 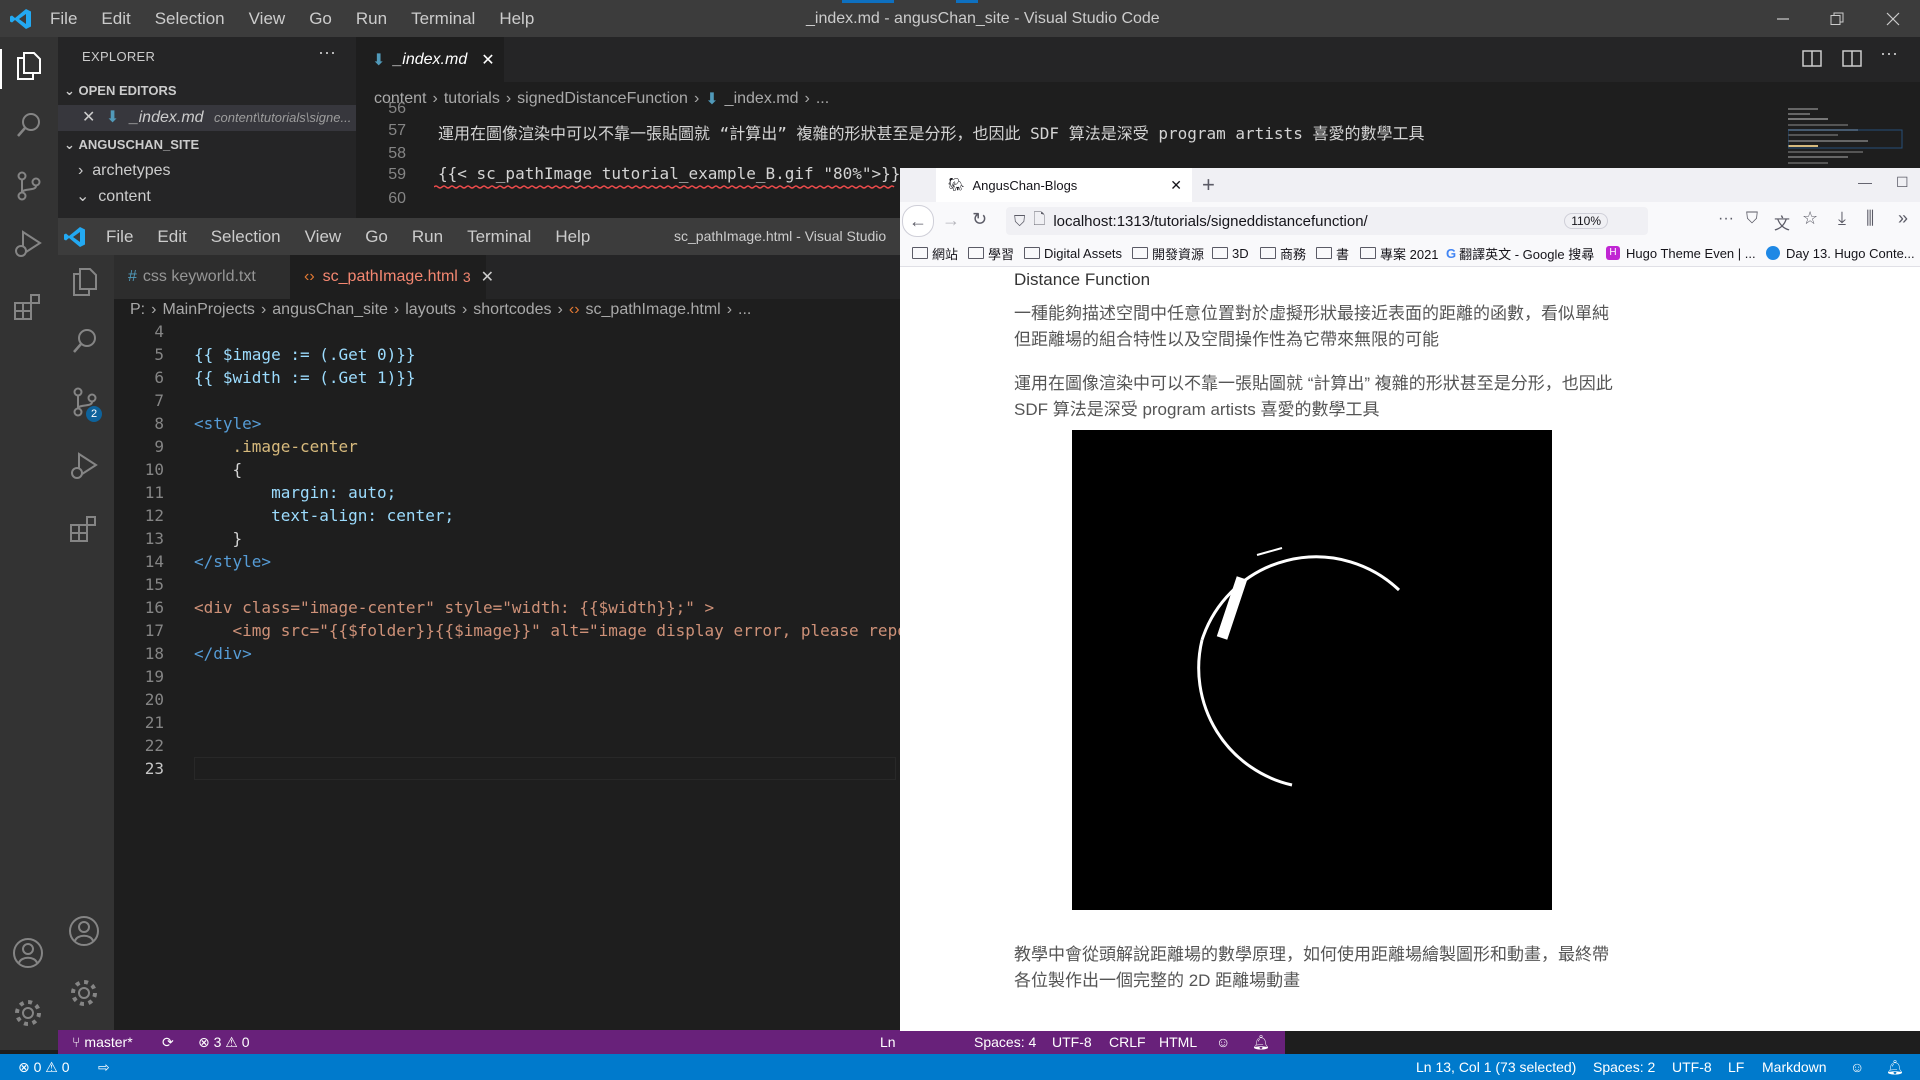 I want to click on close-tab-icon: ✕, so click(x=1176, y=185).